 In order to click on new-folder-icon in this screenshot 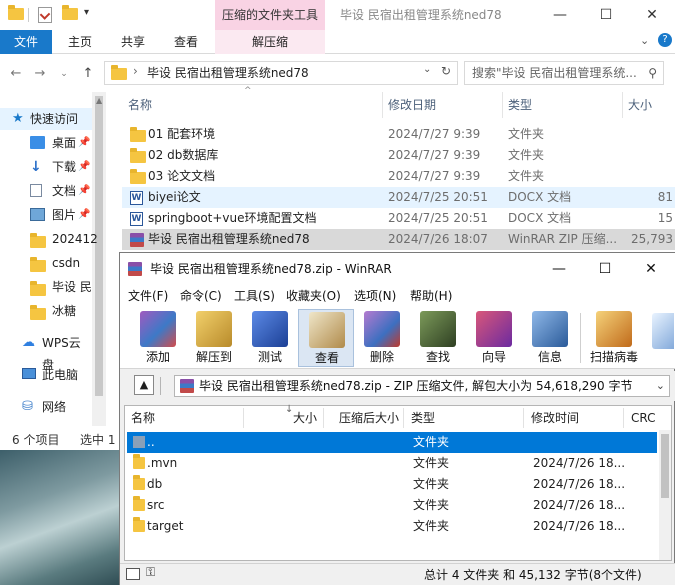, I will do `click(71, 14)`.